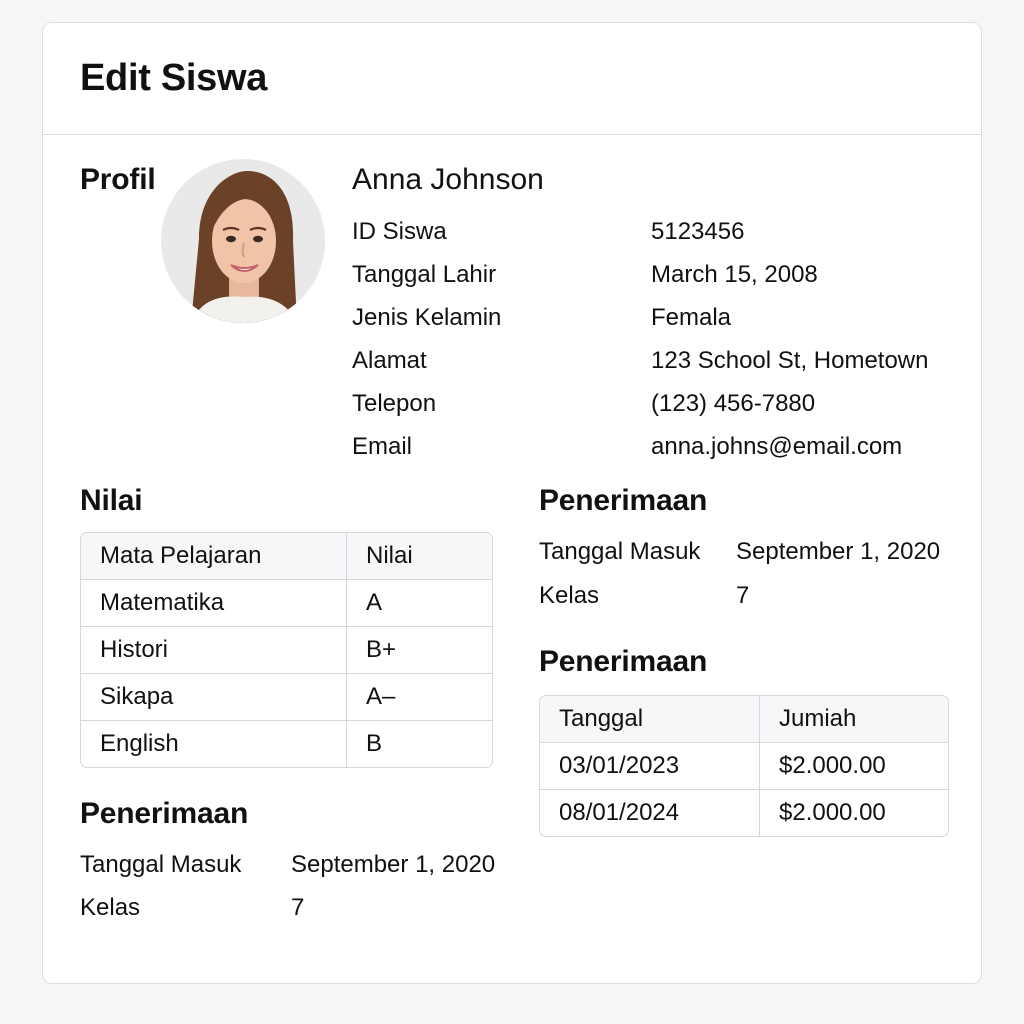  What do you see at coordinates (623, 661) in the screenshot?
I see `payments-section-title: Penerimaan` at bounding box center [623, 661].